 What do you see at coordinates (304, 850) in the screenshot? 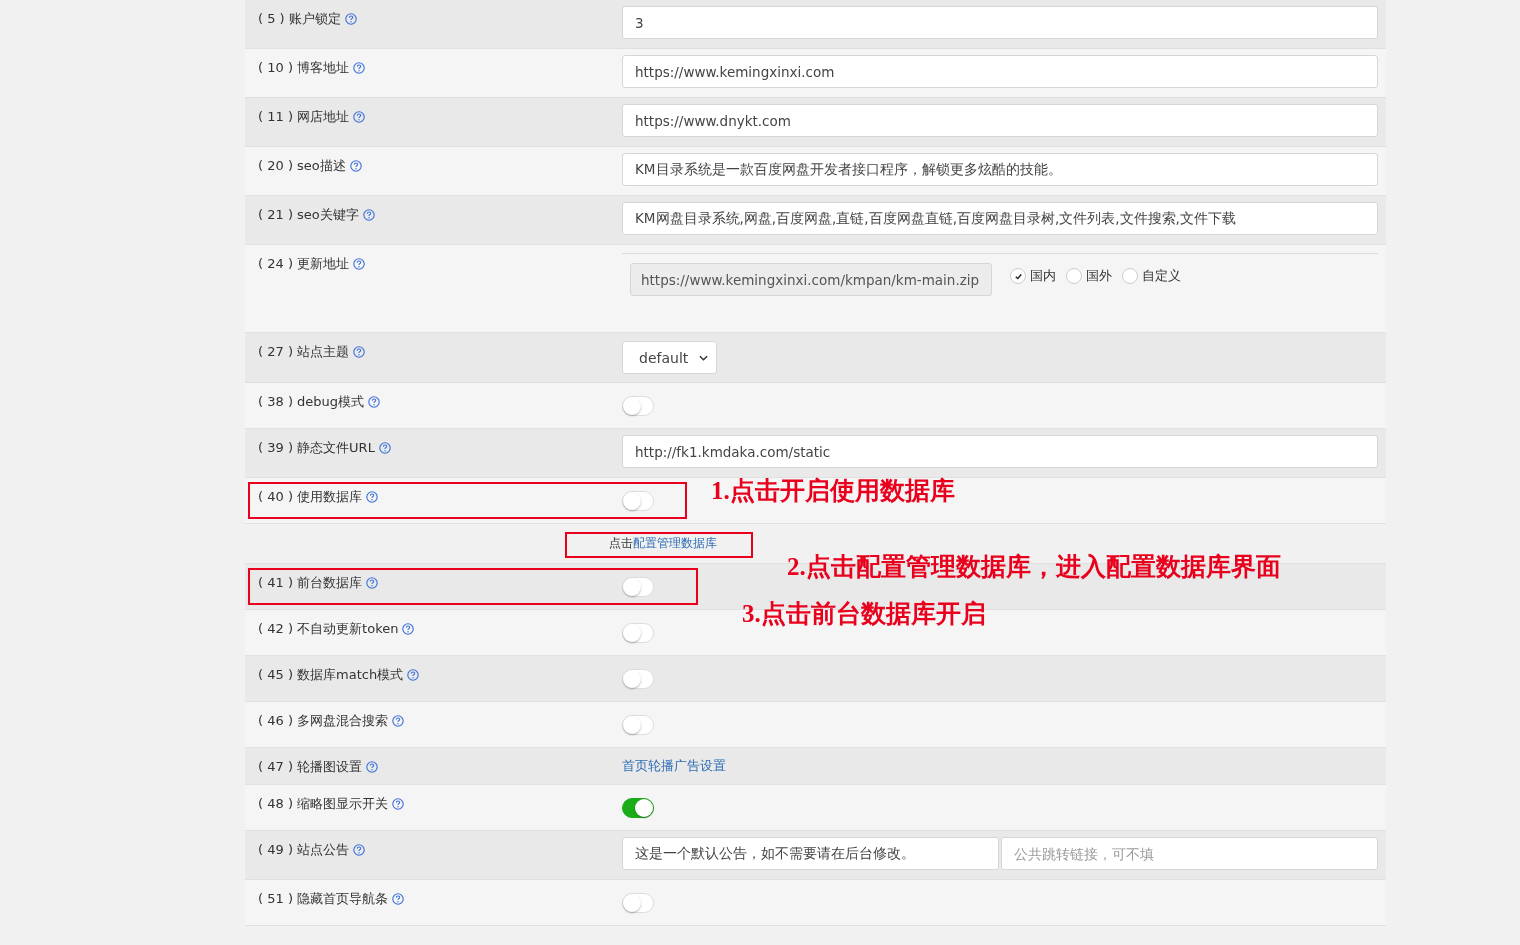
I see `setting-label: ( 49 ) 站点公告` at bounding box center [304, 850].